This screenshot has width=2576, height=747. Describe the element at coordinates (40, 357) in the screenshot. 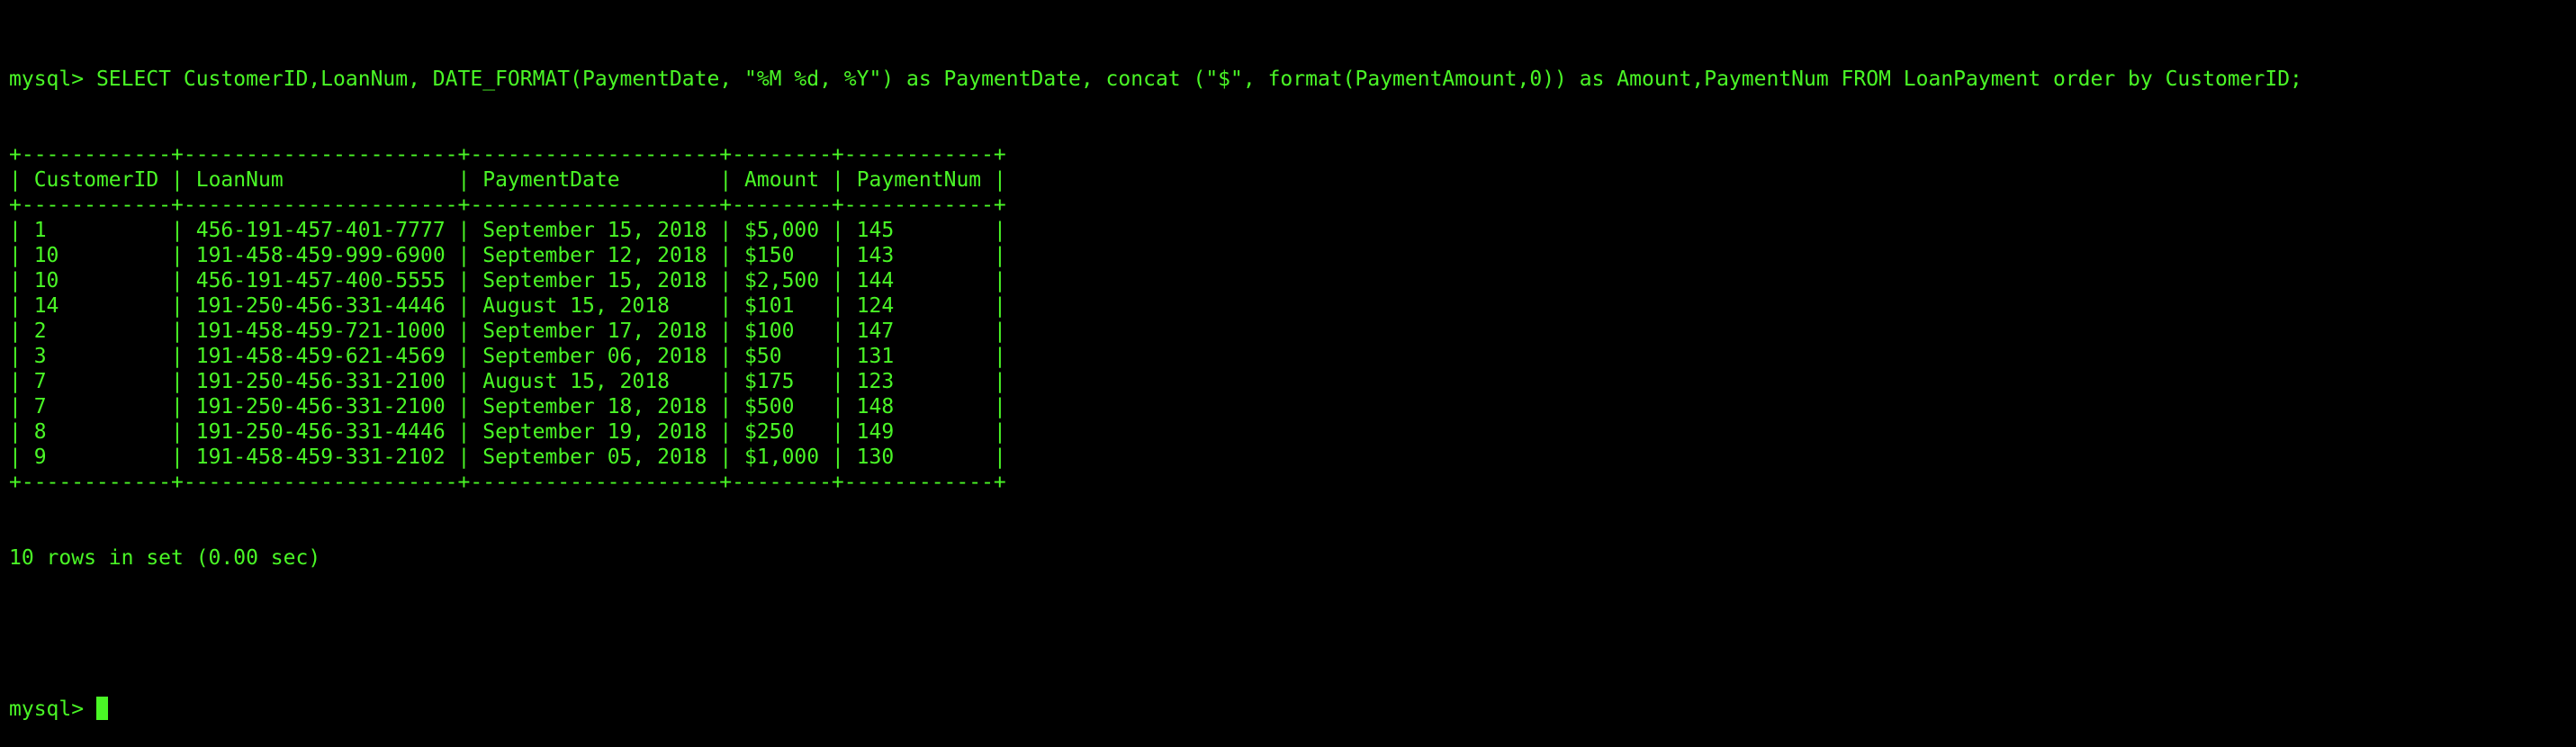

I see `table-cell: 3` at that location.